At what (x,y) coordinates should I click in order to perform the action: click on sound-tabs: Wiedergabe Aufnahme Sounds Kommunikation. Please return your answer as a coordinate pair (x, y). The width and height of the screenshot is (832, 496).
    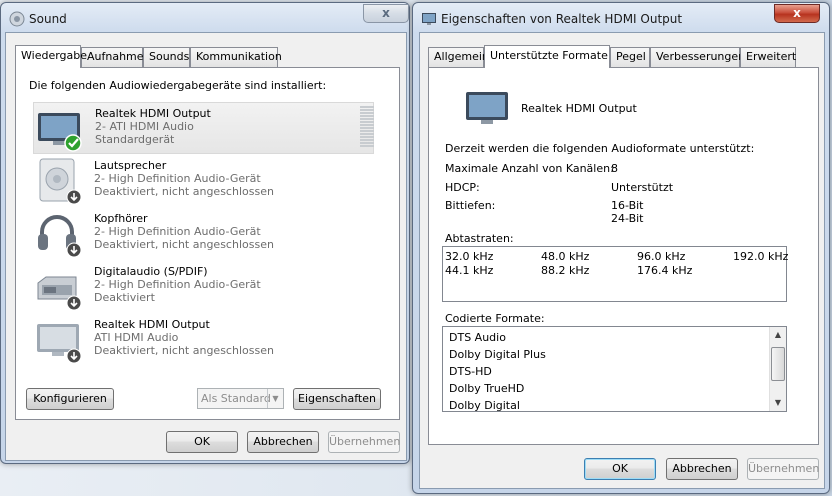
    Looking at the image, I should click on (210, 56).